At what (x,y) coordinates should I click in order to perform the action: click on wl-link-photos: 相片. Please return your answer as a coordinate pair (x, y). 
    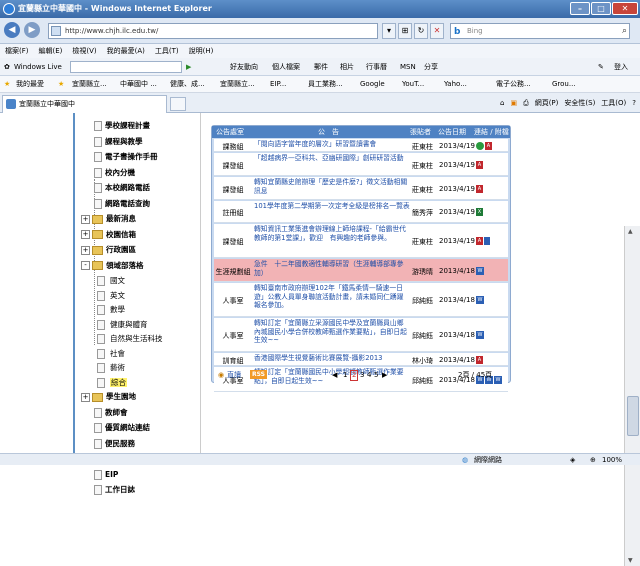
    Looking at the image, I should click on (347, 67).